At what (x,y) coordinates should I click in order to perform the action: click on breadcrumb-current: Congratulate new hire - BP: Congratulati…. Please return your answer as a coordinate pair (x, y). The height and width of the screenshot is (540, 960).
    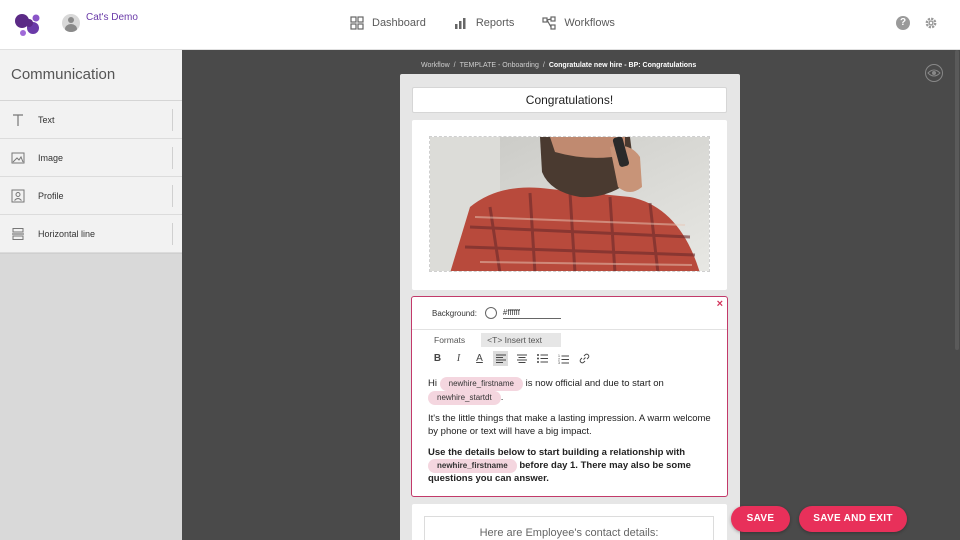
    Looking at the image, I should click on (622, 65).